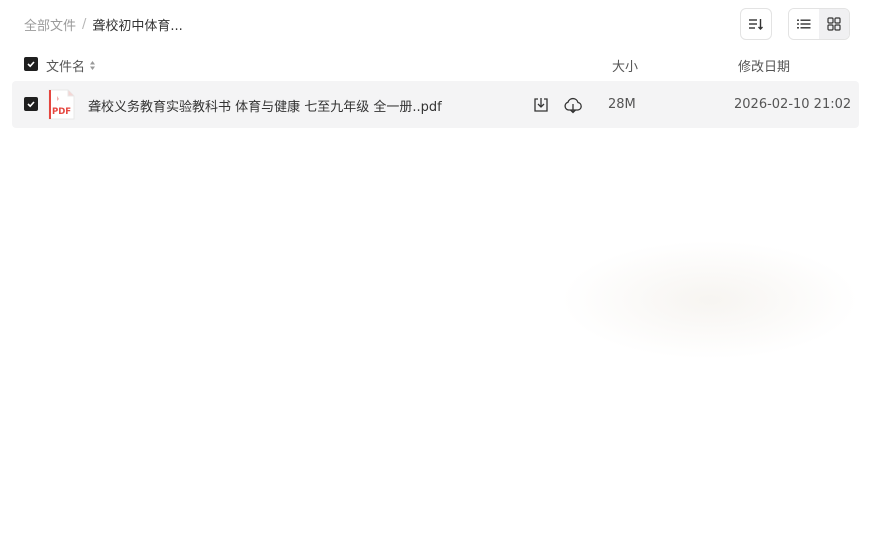 Image resolution: width=874 pixels, height=538 pixels. Describe the element at coordinates (435, 64) in the screenshot. I see `table-header: 文件名 大小 修改日期` at that location.